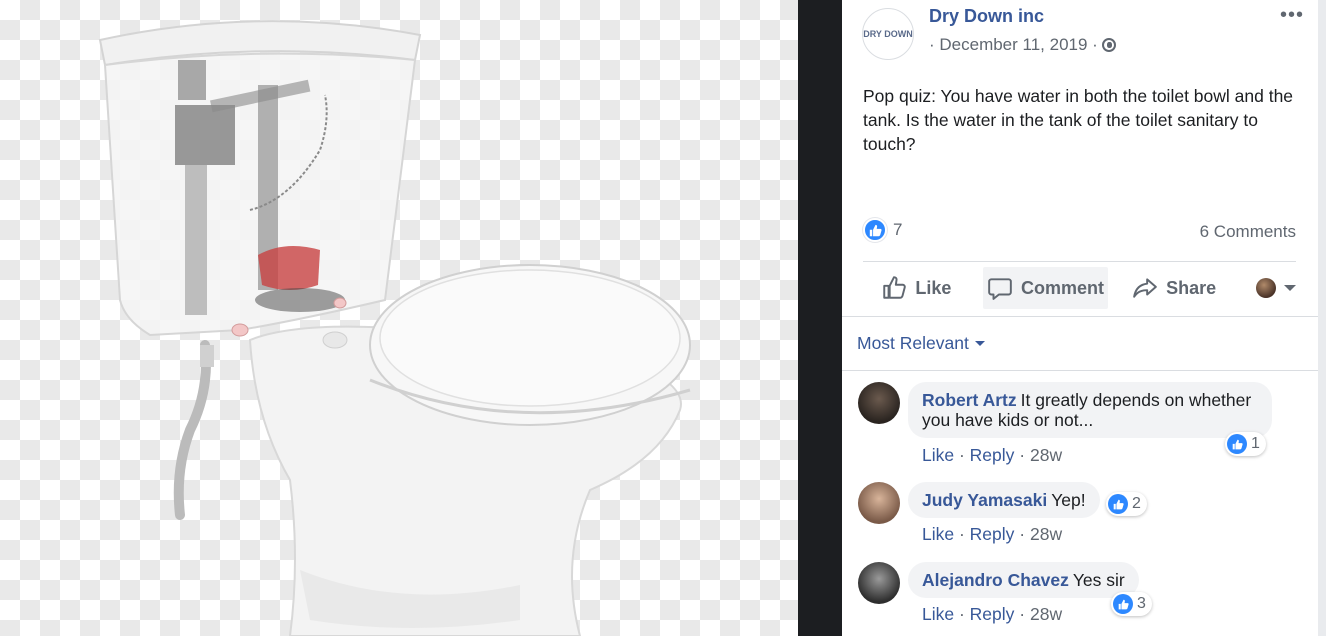 The height and width of the screenshot is (636, 1326). I want to click on page-name-link: Dry Down inc, so click(986, 16).